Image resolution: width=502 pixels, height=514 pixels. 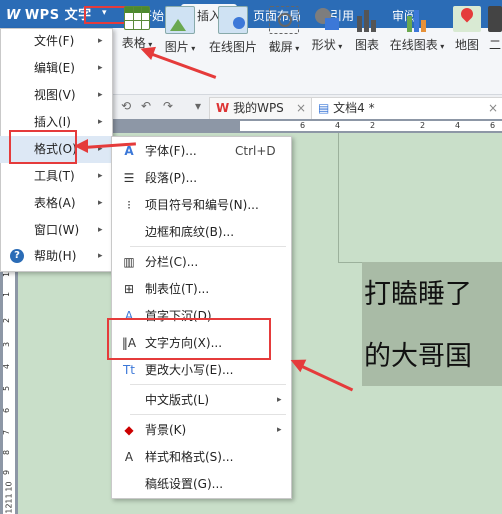 What do you see at coordinates (176, 47) in the screenshot?
I see `picture-label: 图片` at bounding box center [176, 47].